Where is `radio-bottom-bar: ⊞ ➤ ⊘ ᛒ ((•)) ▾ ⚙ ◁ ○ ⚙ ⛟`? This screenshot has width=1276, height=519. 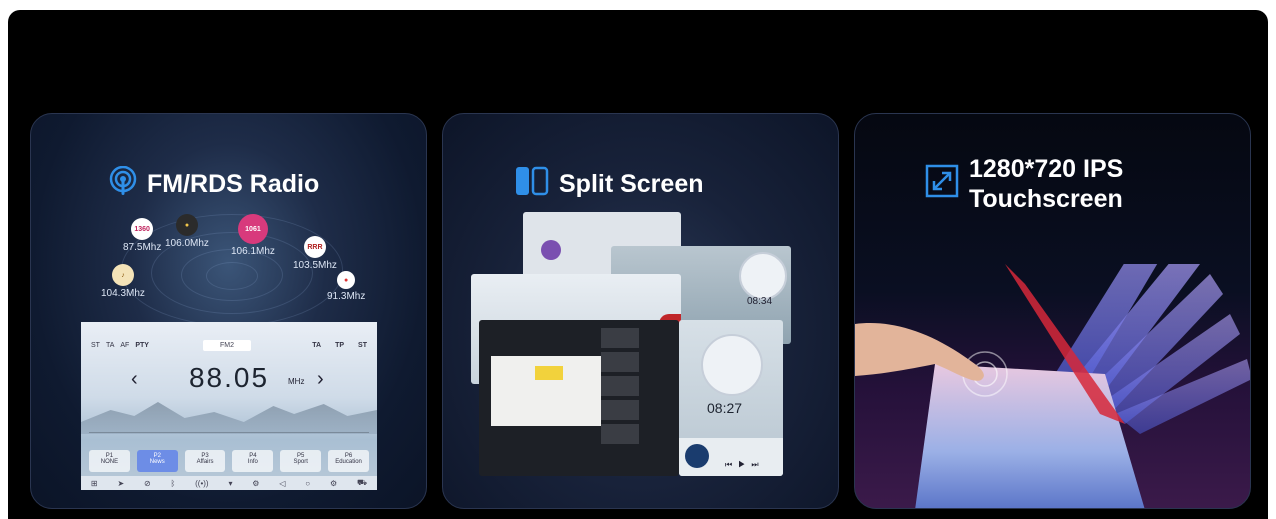
radio-bottom-bar: ⊞ ➤ ⊘ ᛒ ((•)) ▾ ⚙ ◁ ○ ⚙ ⛟ is located at coordinates (229, 483).